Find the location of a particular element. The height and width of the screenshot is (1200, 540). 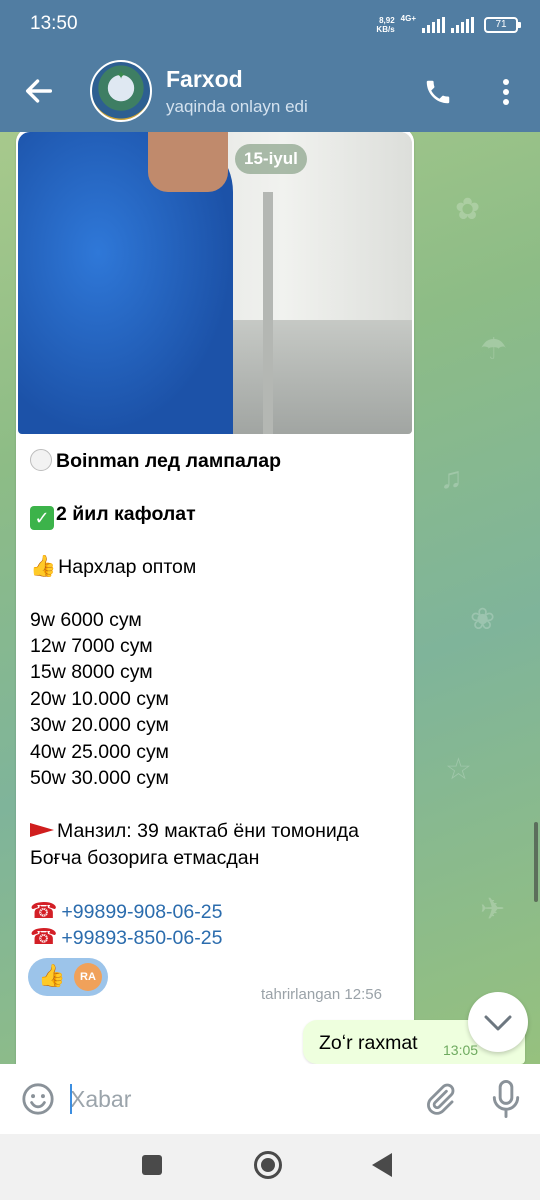

triangular-flag-icon is located at coordinates (42, 830).